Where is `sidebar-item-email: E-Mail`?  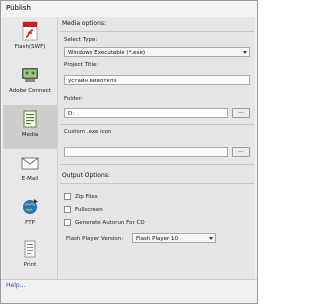 sidebar-item-email: E-Mail is located at coordinates (30, 171).